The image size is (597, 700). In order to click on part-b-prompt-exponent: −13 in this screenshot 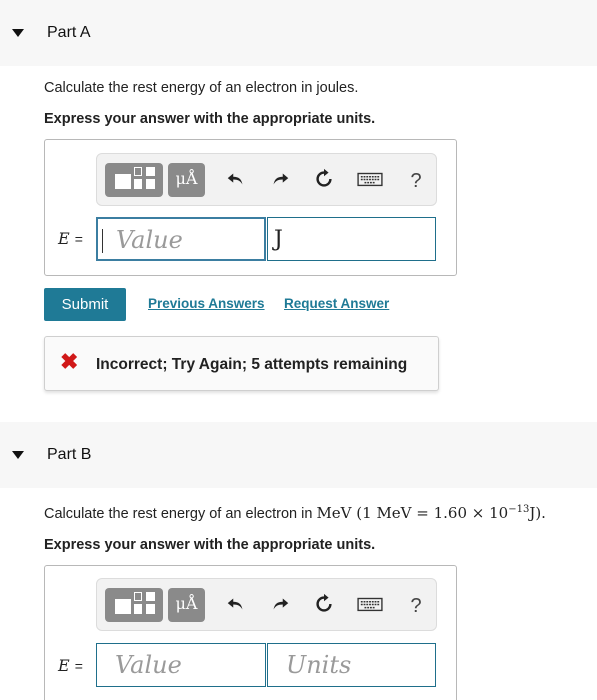, I will do `click(519, 510)`.